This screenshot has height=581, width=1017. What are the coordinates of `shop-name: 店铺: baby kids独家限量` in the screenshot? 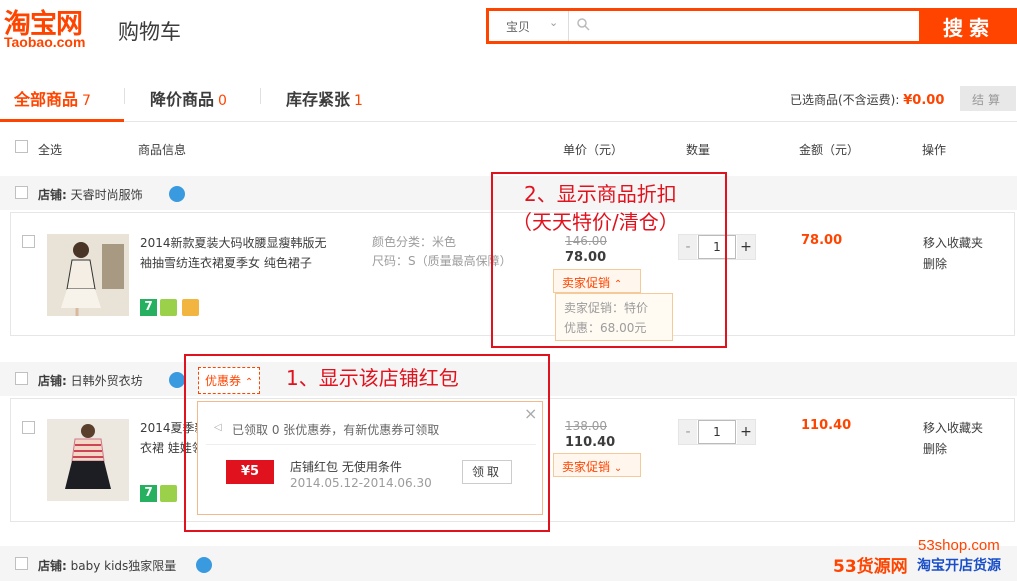 It's located at (107, 565).